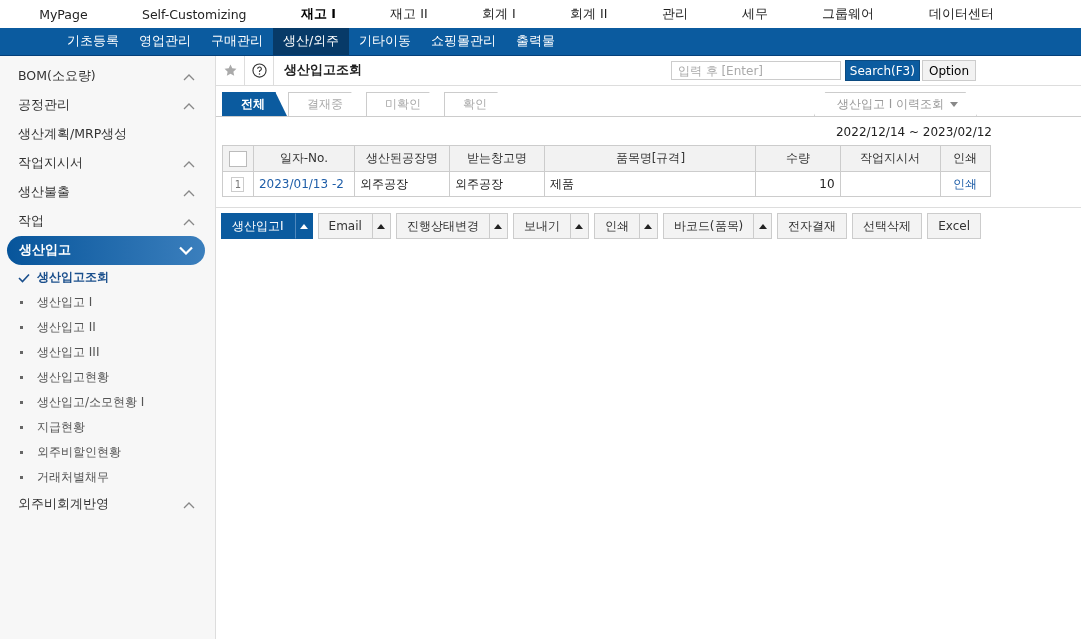 This screenshot has height=639, width=1081. What do you see at coordinates (107, 427) in the screenshot?
I see `sidebar-subitem: 지급현황` at bounding box center [107, 427].